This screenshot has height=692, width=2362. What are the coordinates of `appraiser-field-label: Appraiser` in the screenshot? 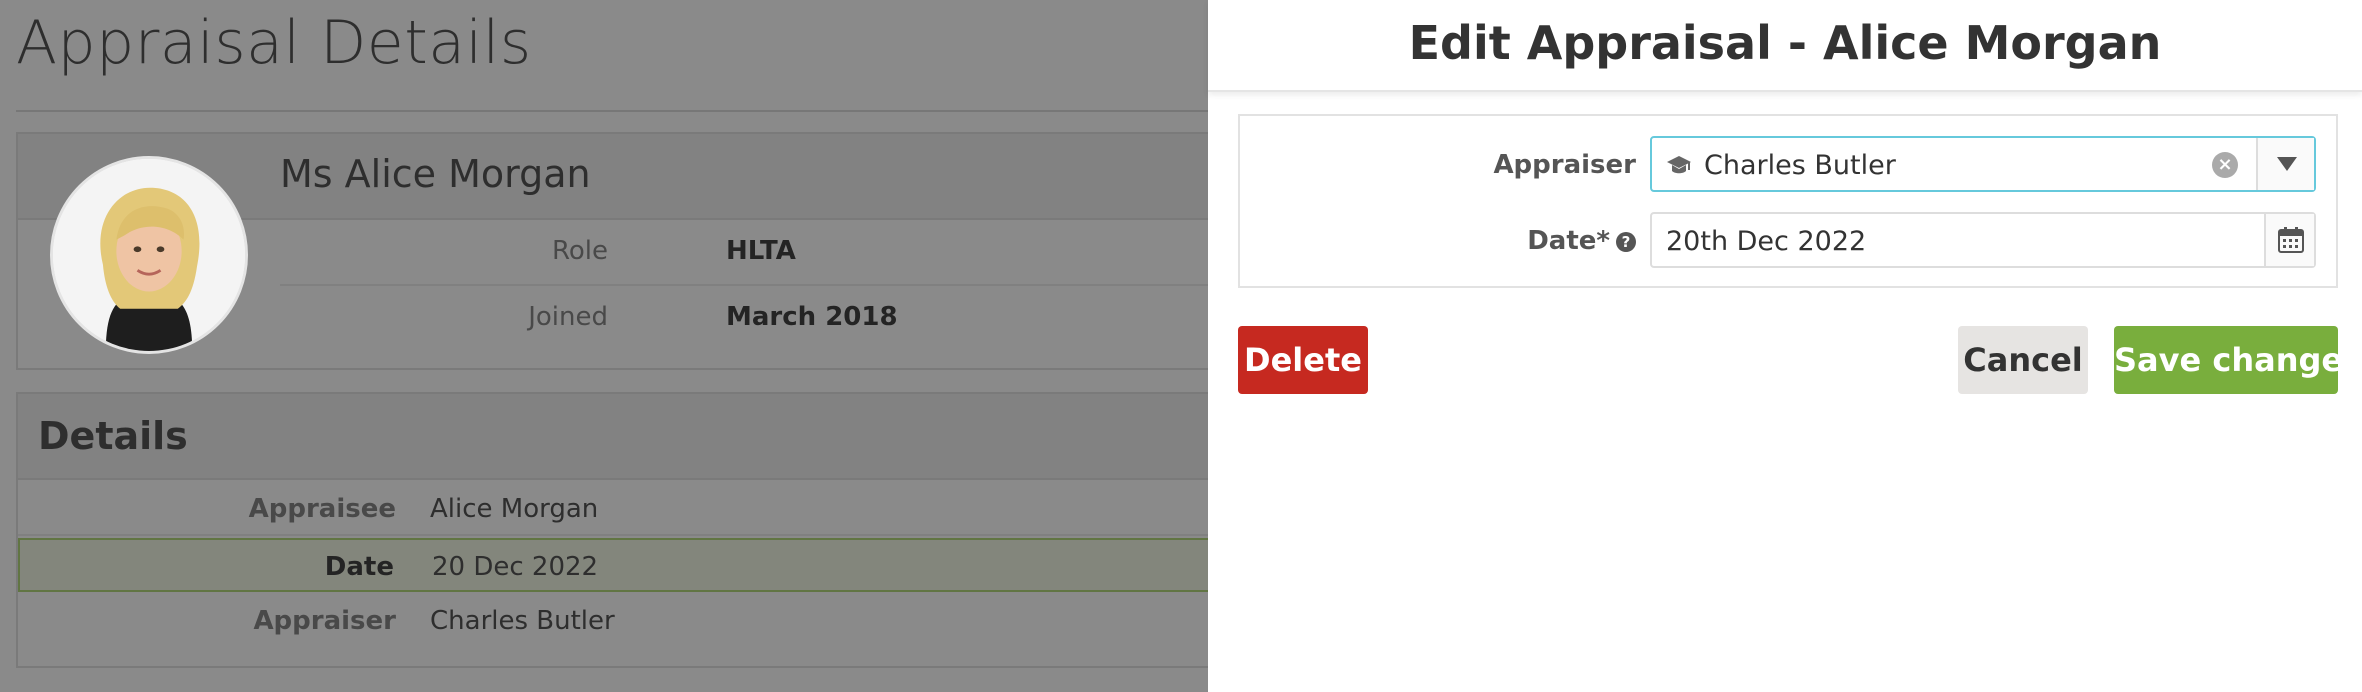 It's located at (1564, 165).